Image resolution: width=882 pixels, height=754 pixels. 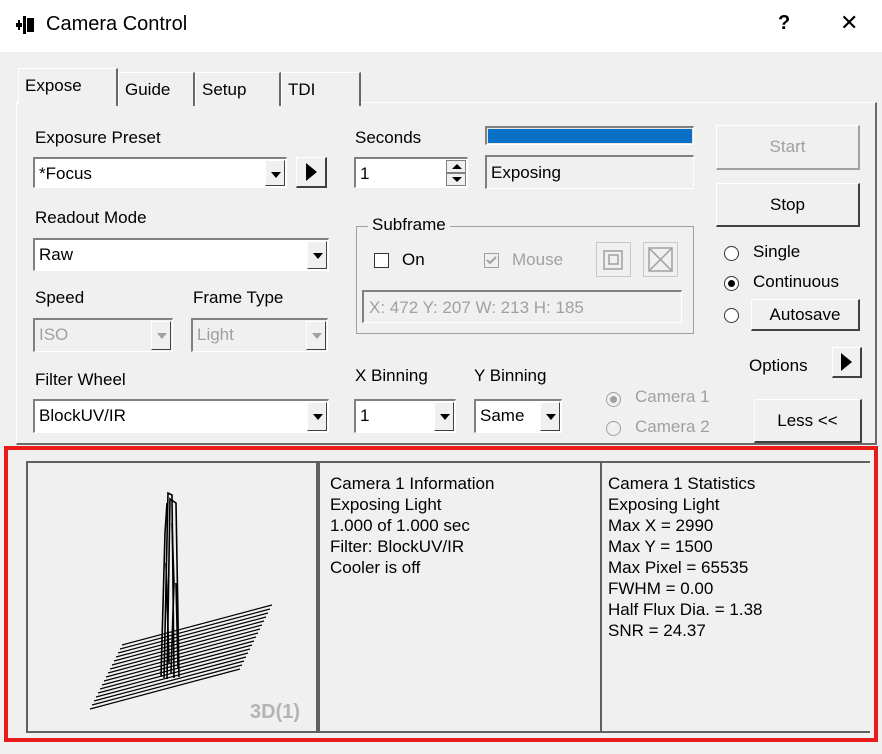 What do you see at coordinates (60, 297) in the screenshot?
I see `speed-label: Speed` at bounding box center [60, 297].